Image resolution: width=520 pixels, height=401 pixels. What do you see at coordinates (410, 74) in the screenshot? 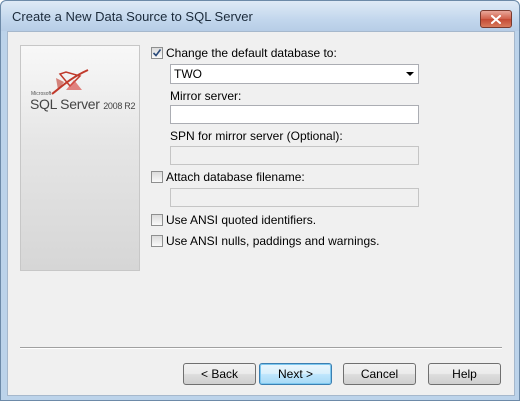
I see `chevron-down-icon` at bounding box center [410, 74].